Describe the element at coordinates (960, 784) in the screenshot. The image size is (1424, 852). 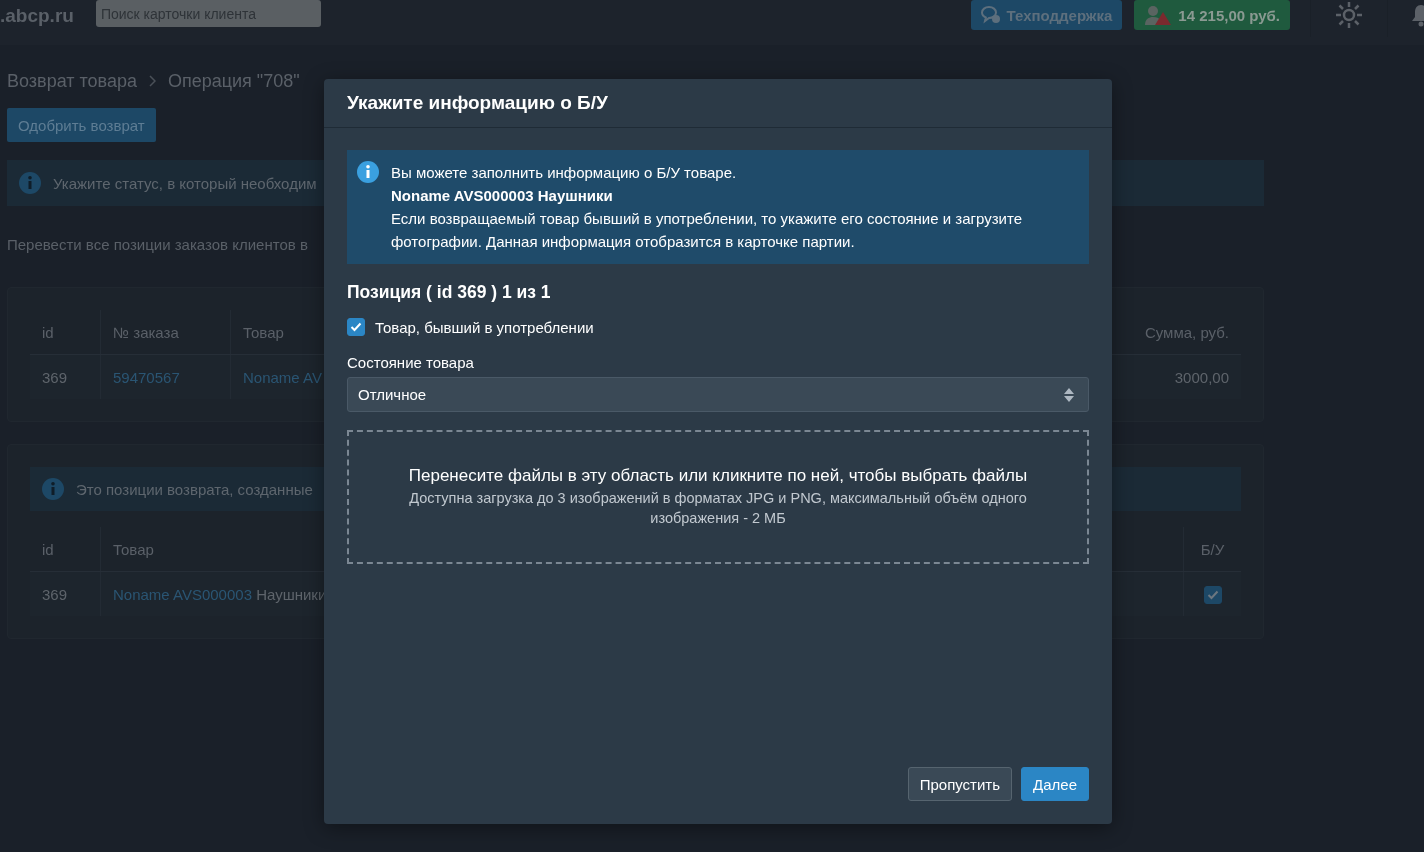
I see `skip-button: Пропустить` at that location.